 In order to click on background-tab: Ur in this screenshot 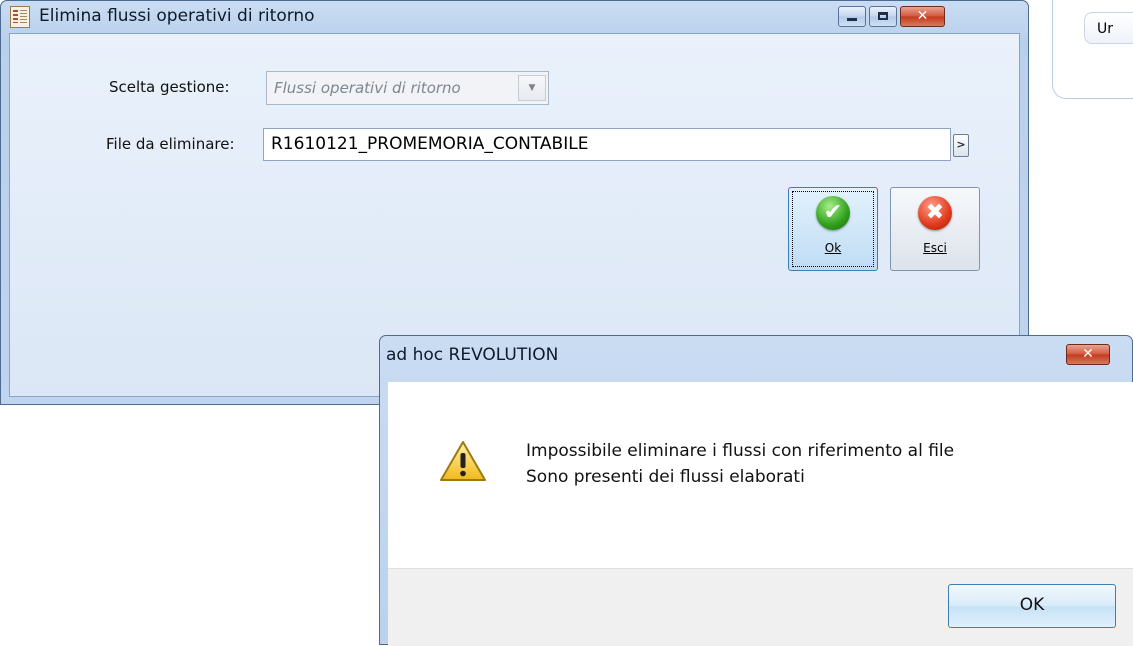, I will do `click(1108, 28)`.